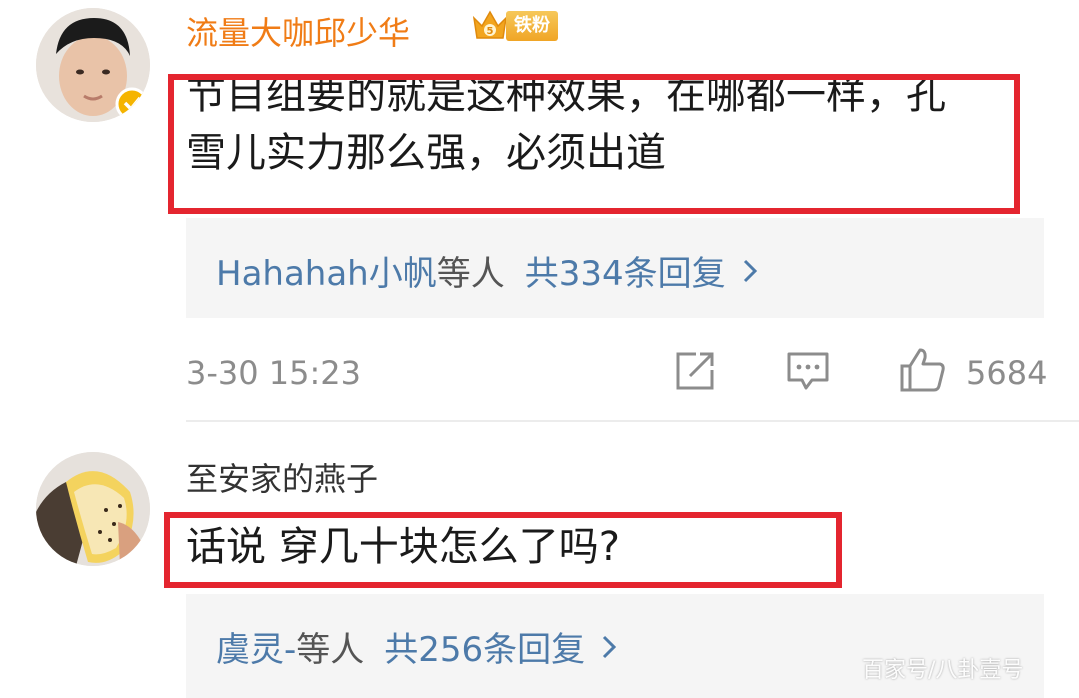  Describe the element at coordinates (490, 24) in the screenshot. I see `crown-icon: 5` at that location.